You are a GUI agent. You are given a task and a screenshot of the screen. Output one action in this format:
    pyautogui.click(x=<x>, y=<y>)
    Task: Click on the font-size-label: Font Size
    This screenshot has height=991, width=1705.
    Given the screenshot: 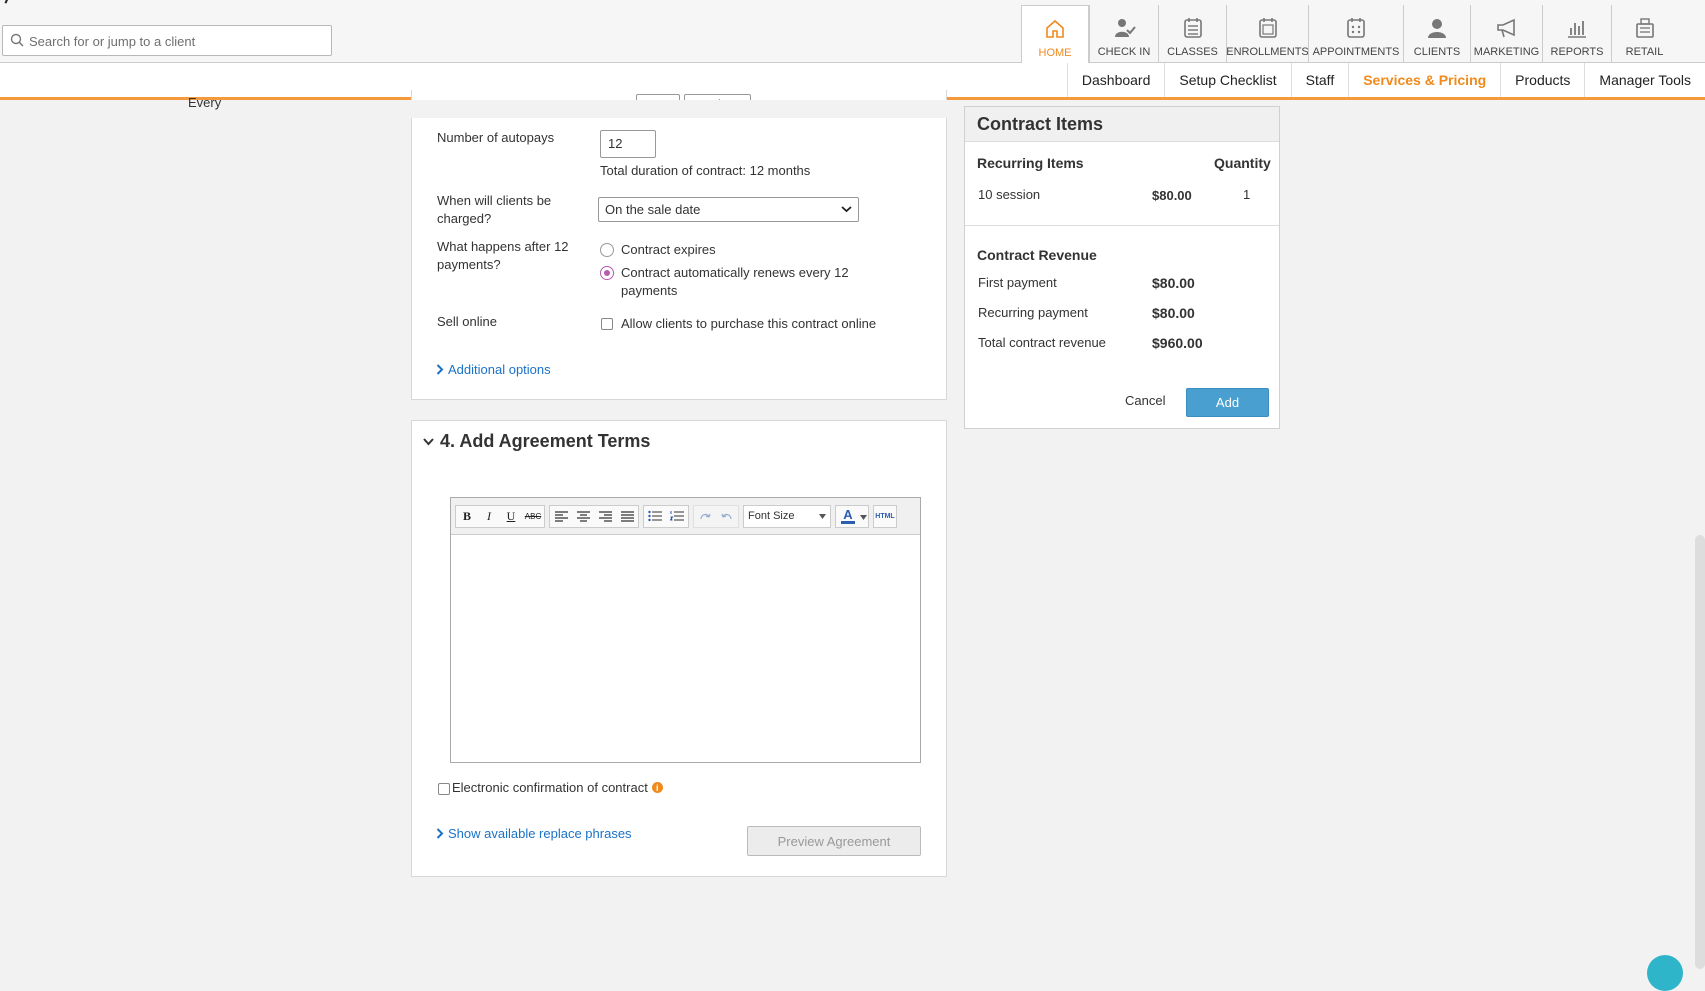 What is the action you would take?
    pyautogui.click(x=771, y=516)
    